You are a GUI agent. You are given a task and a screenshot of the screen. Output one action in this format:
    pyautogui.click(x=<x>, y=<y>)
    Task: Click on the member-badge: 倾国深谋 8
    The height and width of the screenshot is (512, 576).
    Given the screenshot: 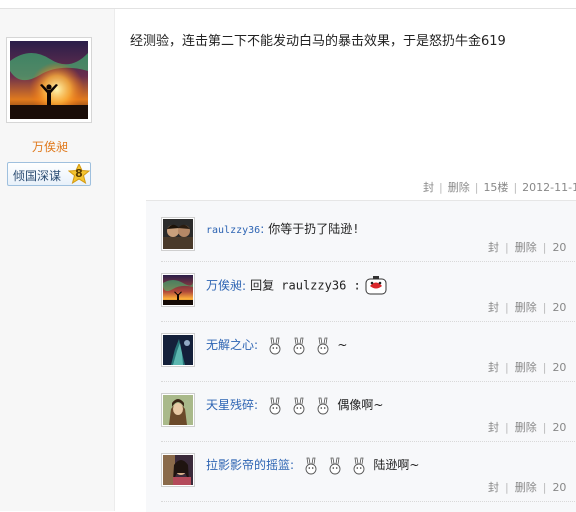 What is the action you would take?
    pyautogui.click(x=49, y=174)
    